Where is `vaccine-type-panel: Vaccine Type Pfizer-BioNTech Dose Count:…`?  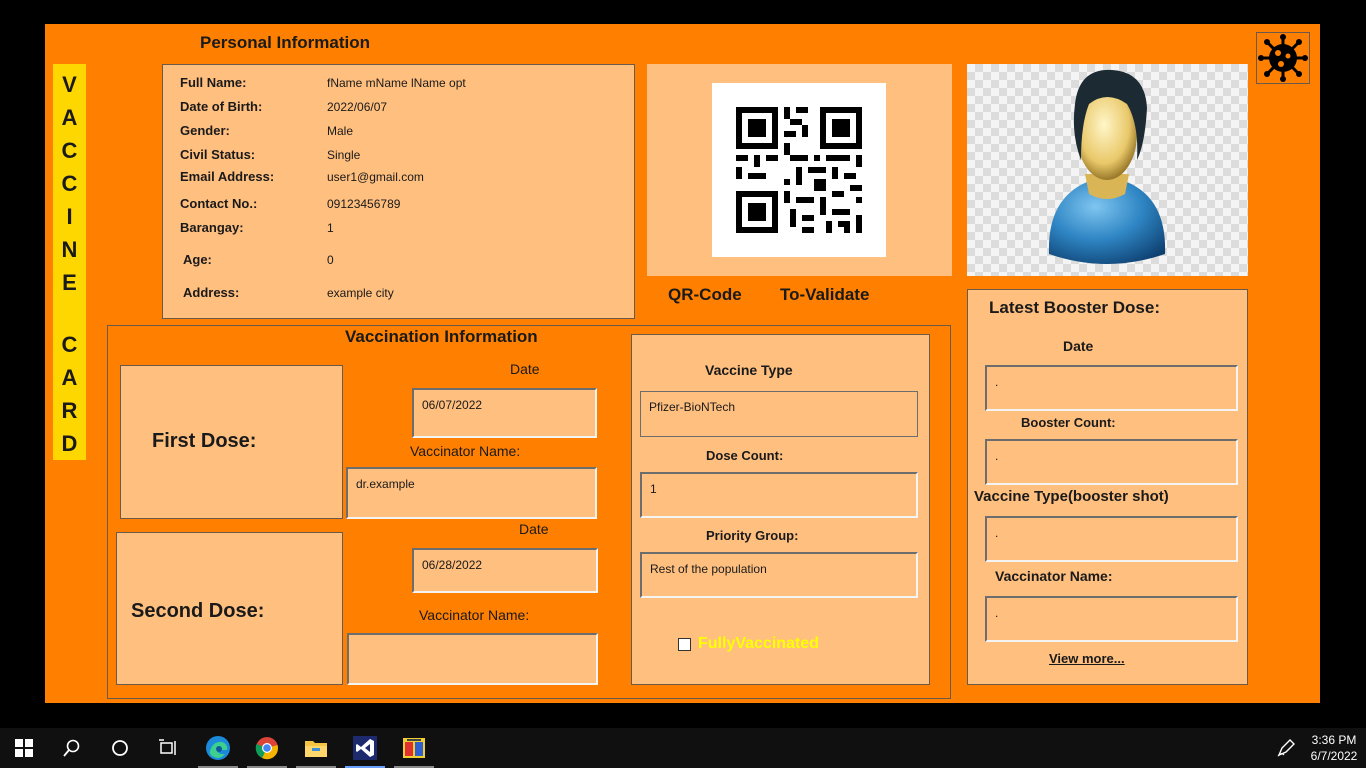
vaccine-type-panel: Vaccine Type Pfizer-BioNTech Dose Count:… is located at coordinates (780, 509).